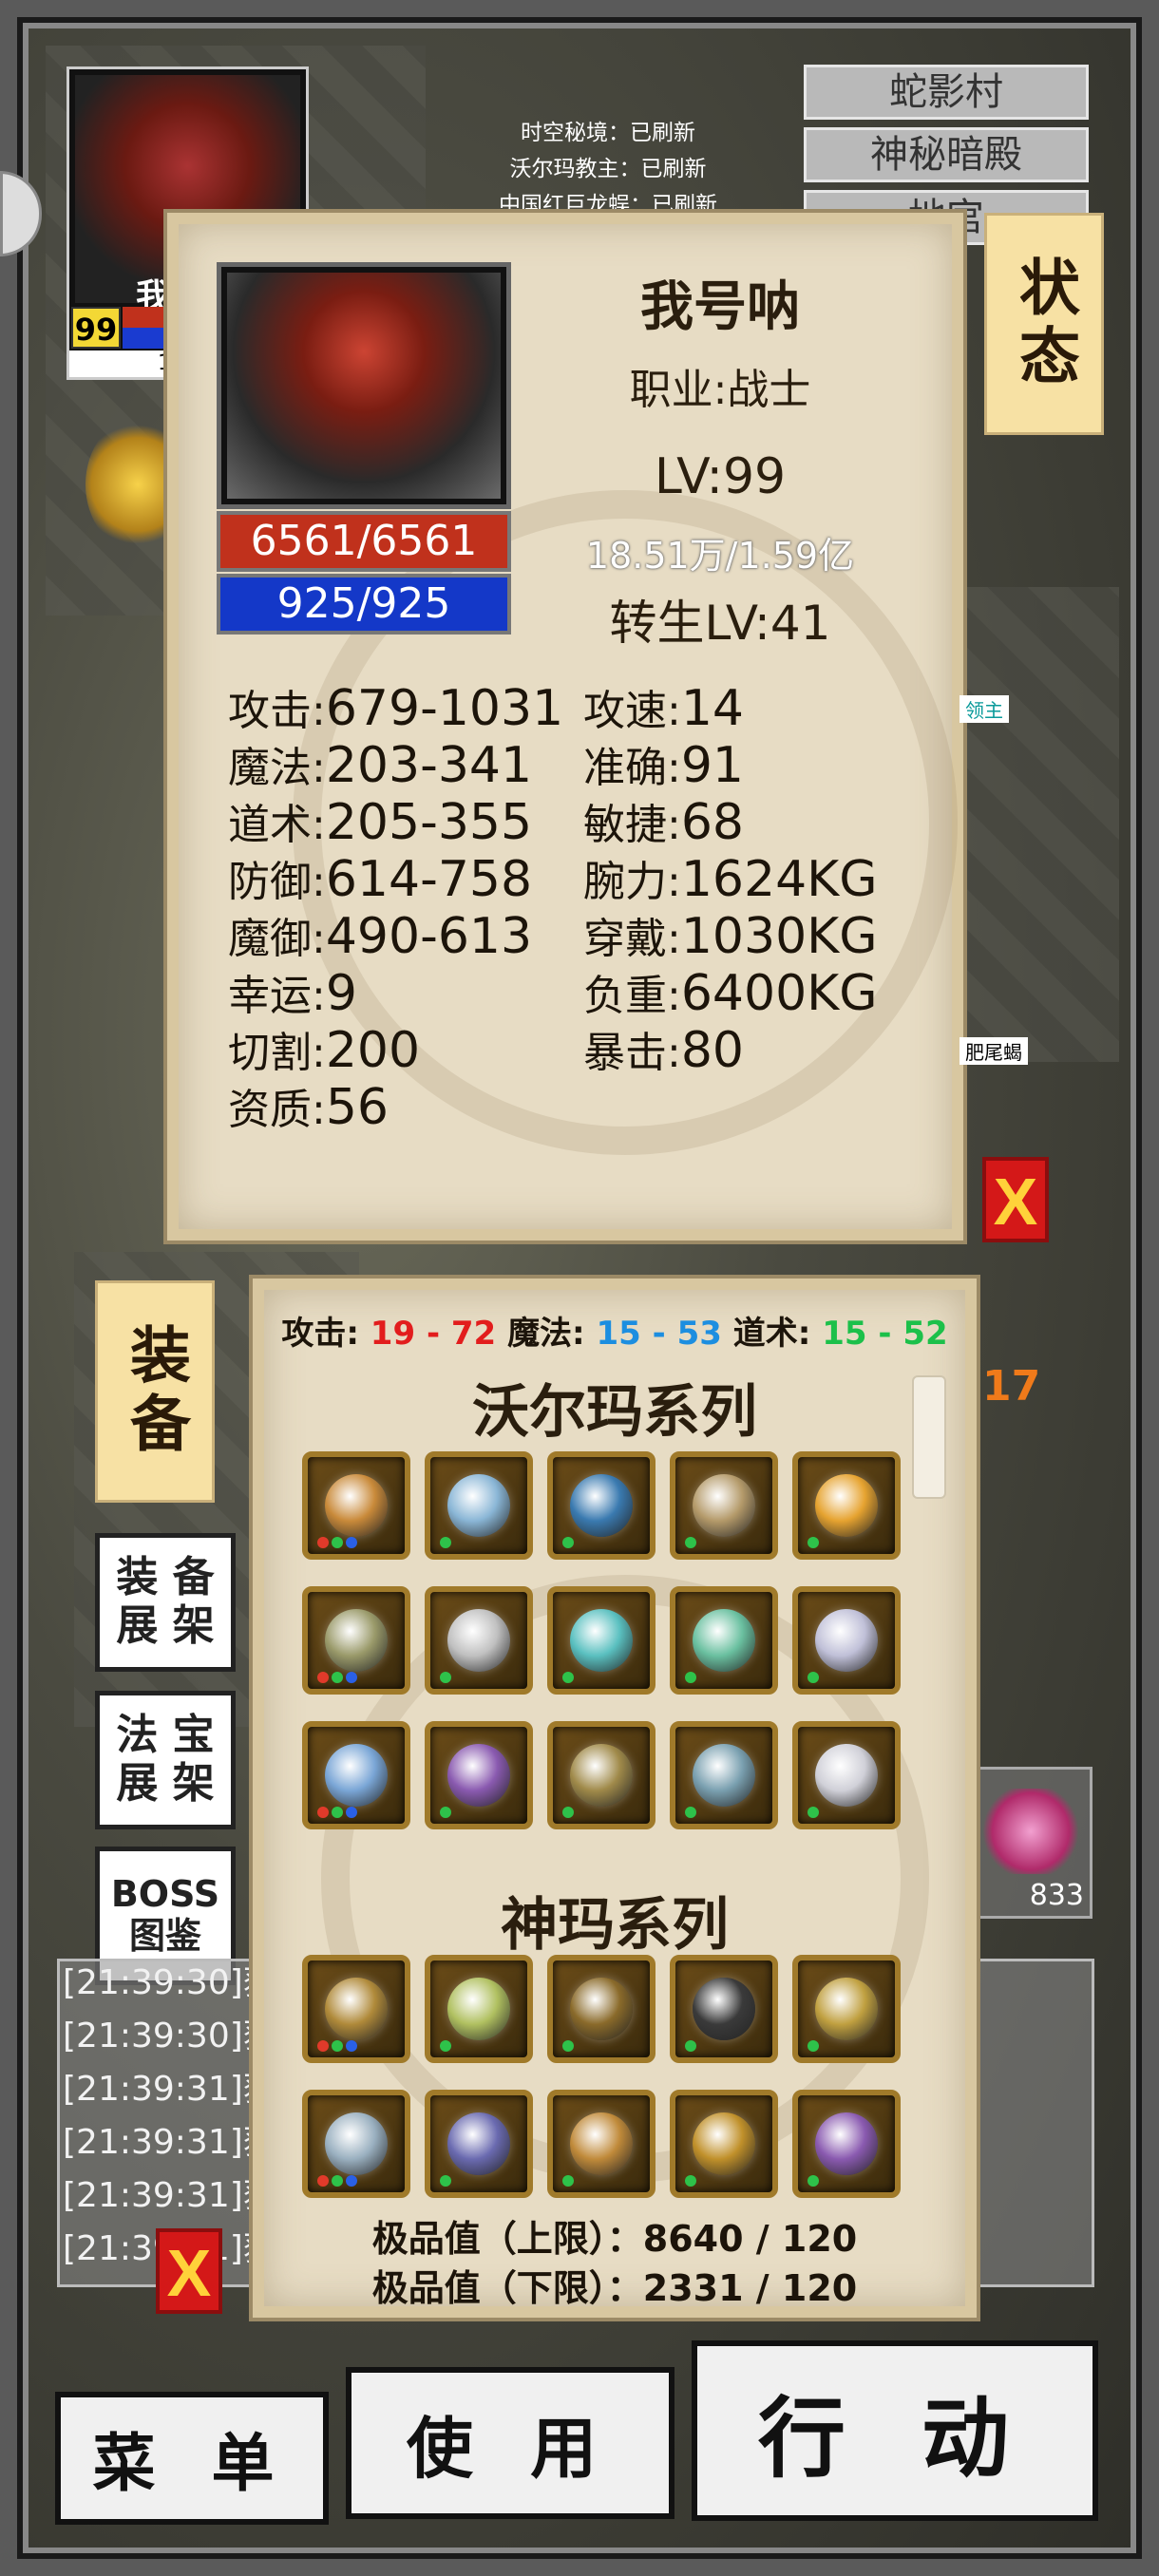 The height and width of the screenshot is (2576, 1159). I want to click on player-level-badge: 99, so click(96, 328).